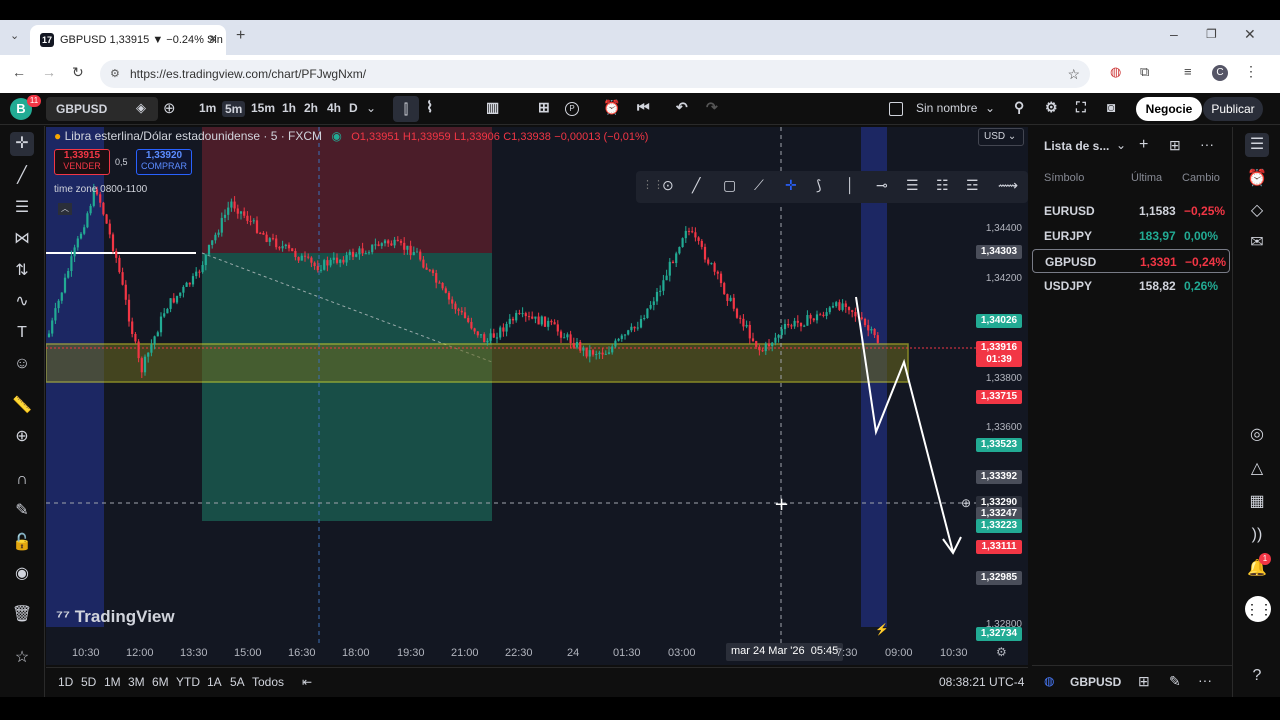 This screenshot has width=1280, height=720. I want to click on media-icon: ≡, so click(1188, 71).